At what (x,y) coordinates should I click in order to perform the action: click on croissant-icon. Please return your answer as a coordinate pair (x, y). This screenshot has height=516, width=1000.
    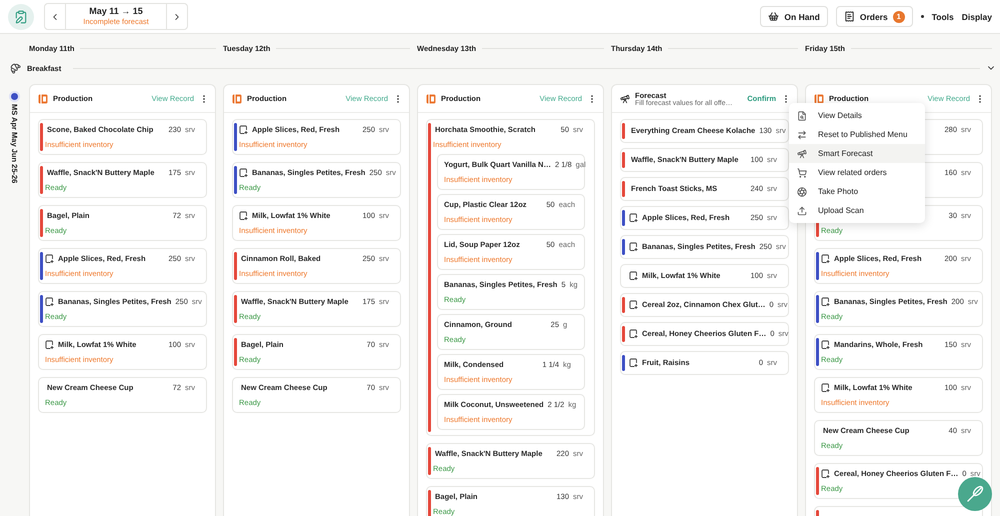
    Looking at the image, I should click on (15, 68).